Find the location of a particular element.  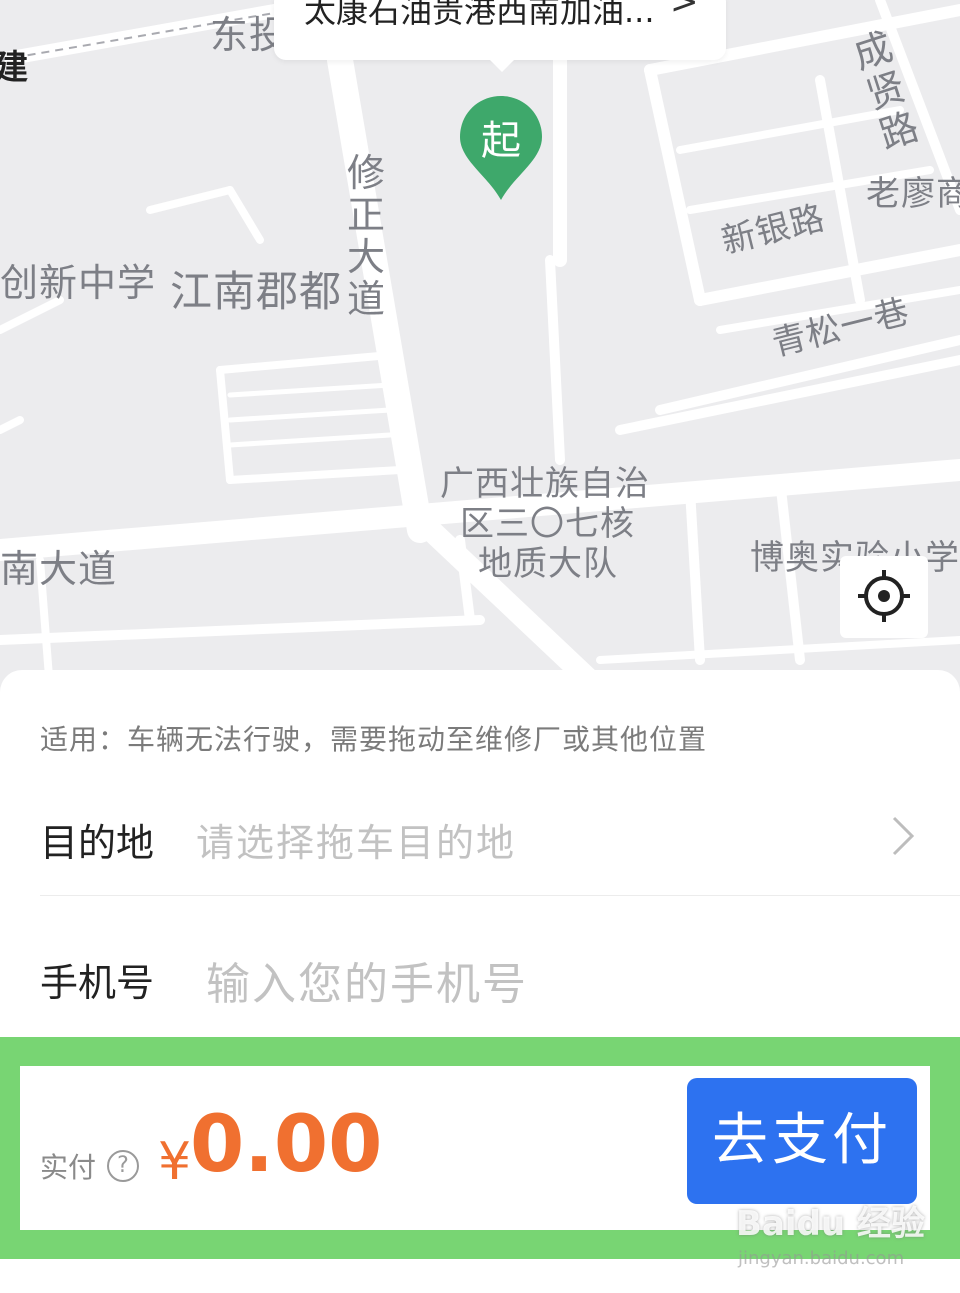

start-pin-icon: 起 is located at coordinates (501, 151).